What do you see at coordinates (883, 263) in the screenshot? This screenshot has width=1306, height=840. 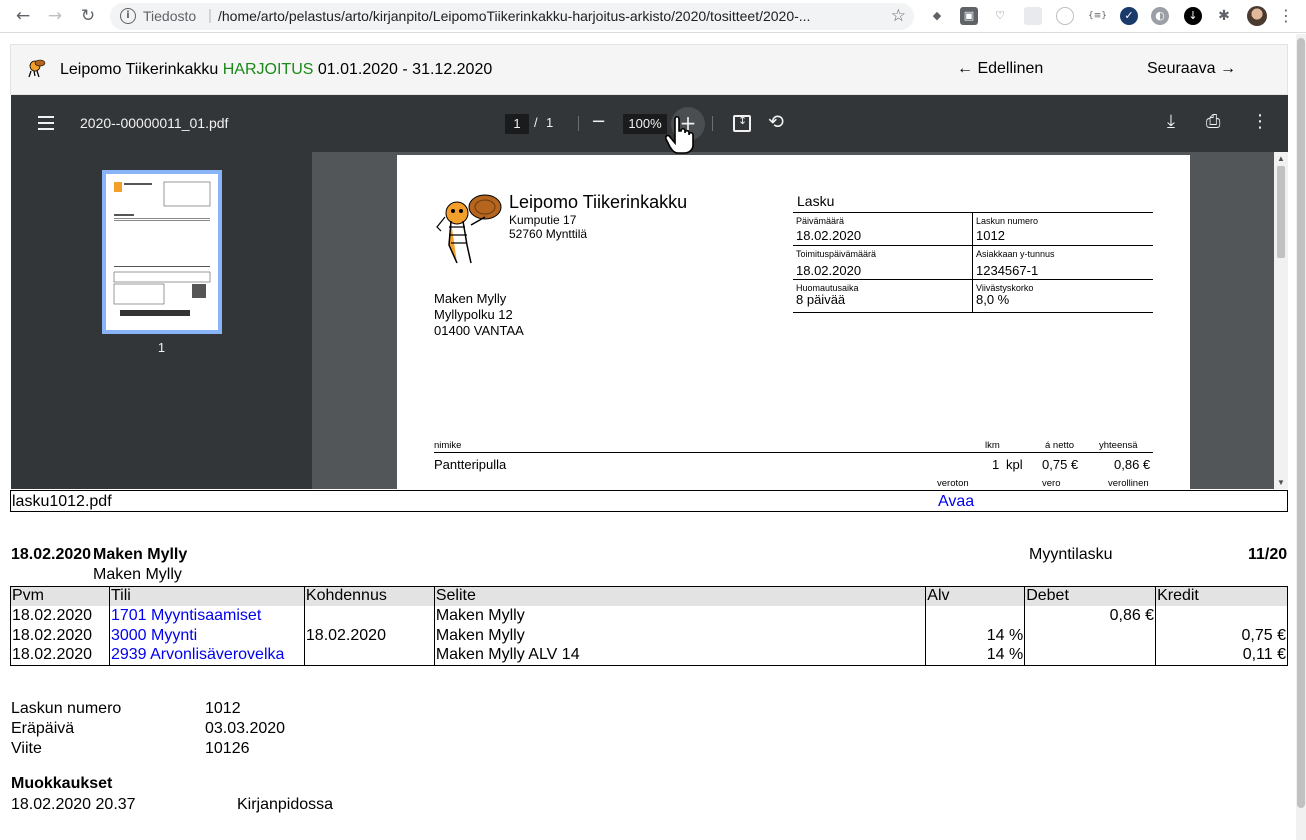 I see `invoice-field: Toimituspäivämäärä 18.02.2020` at bounding box center [883, 263].